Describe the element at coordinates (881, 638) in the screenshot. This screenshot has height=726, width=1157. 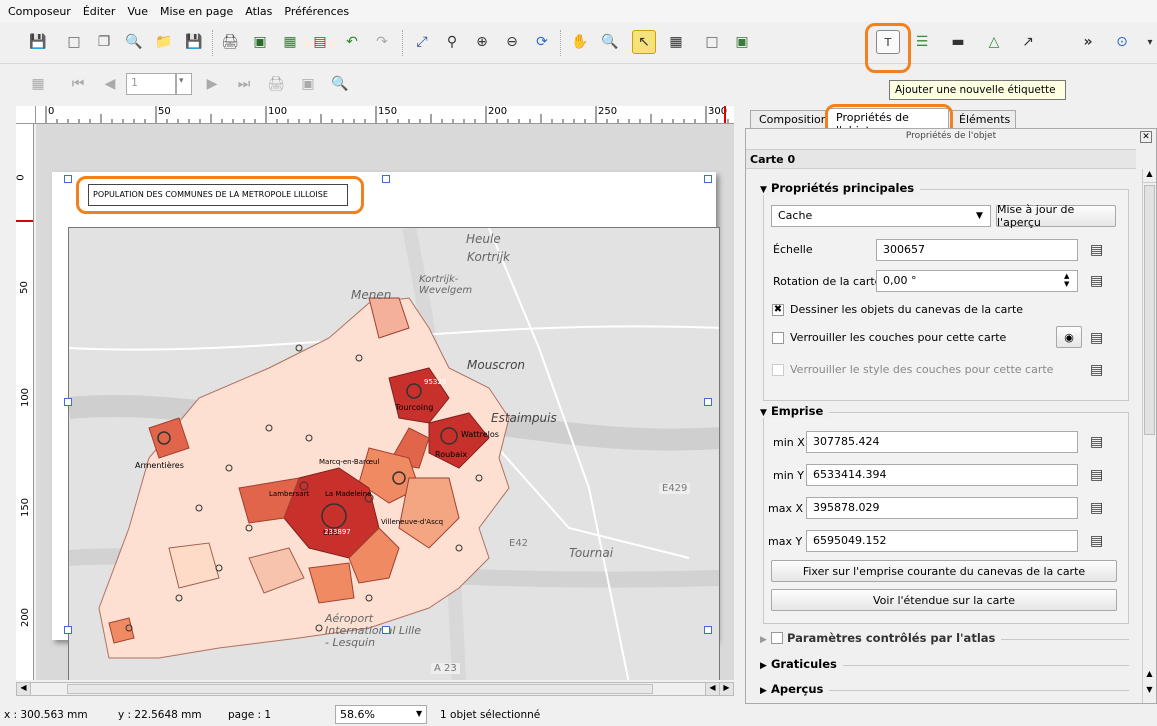
I see `atlas-params-header: ▶ Paramètres contrôlés par l'atlas` at that location.